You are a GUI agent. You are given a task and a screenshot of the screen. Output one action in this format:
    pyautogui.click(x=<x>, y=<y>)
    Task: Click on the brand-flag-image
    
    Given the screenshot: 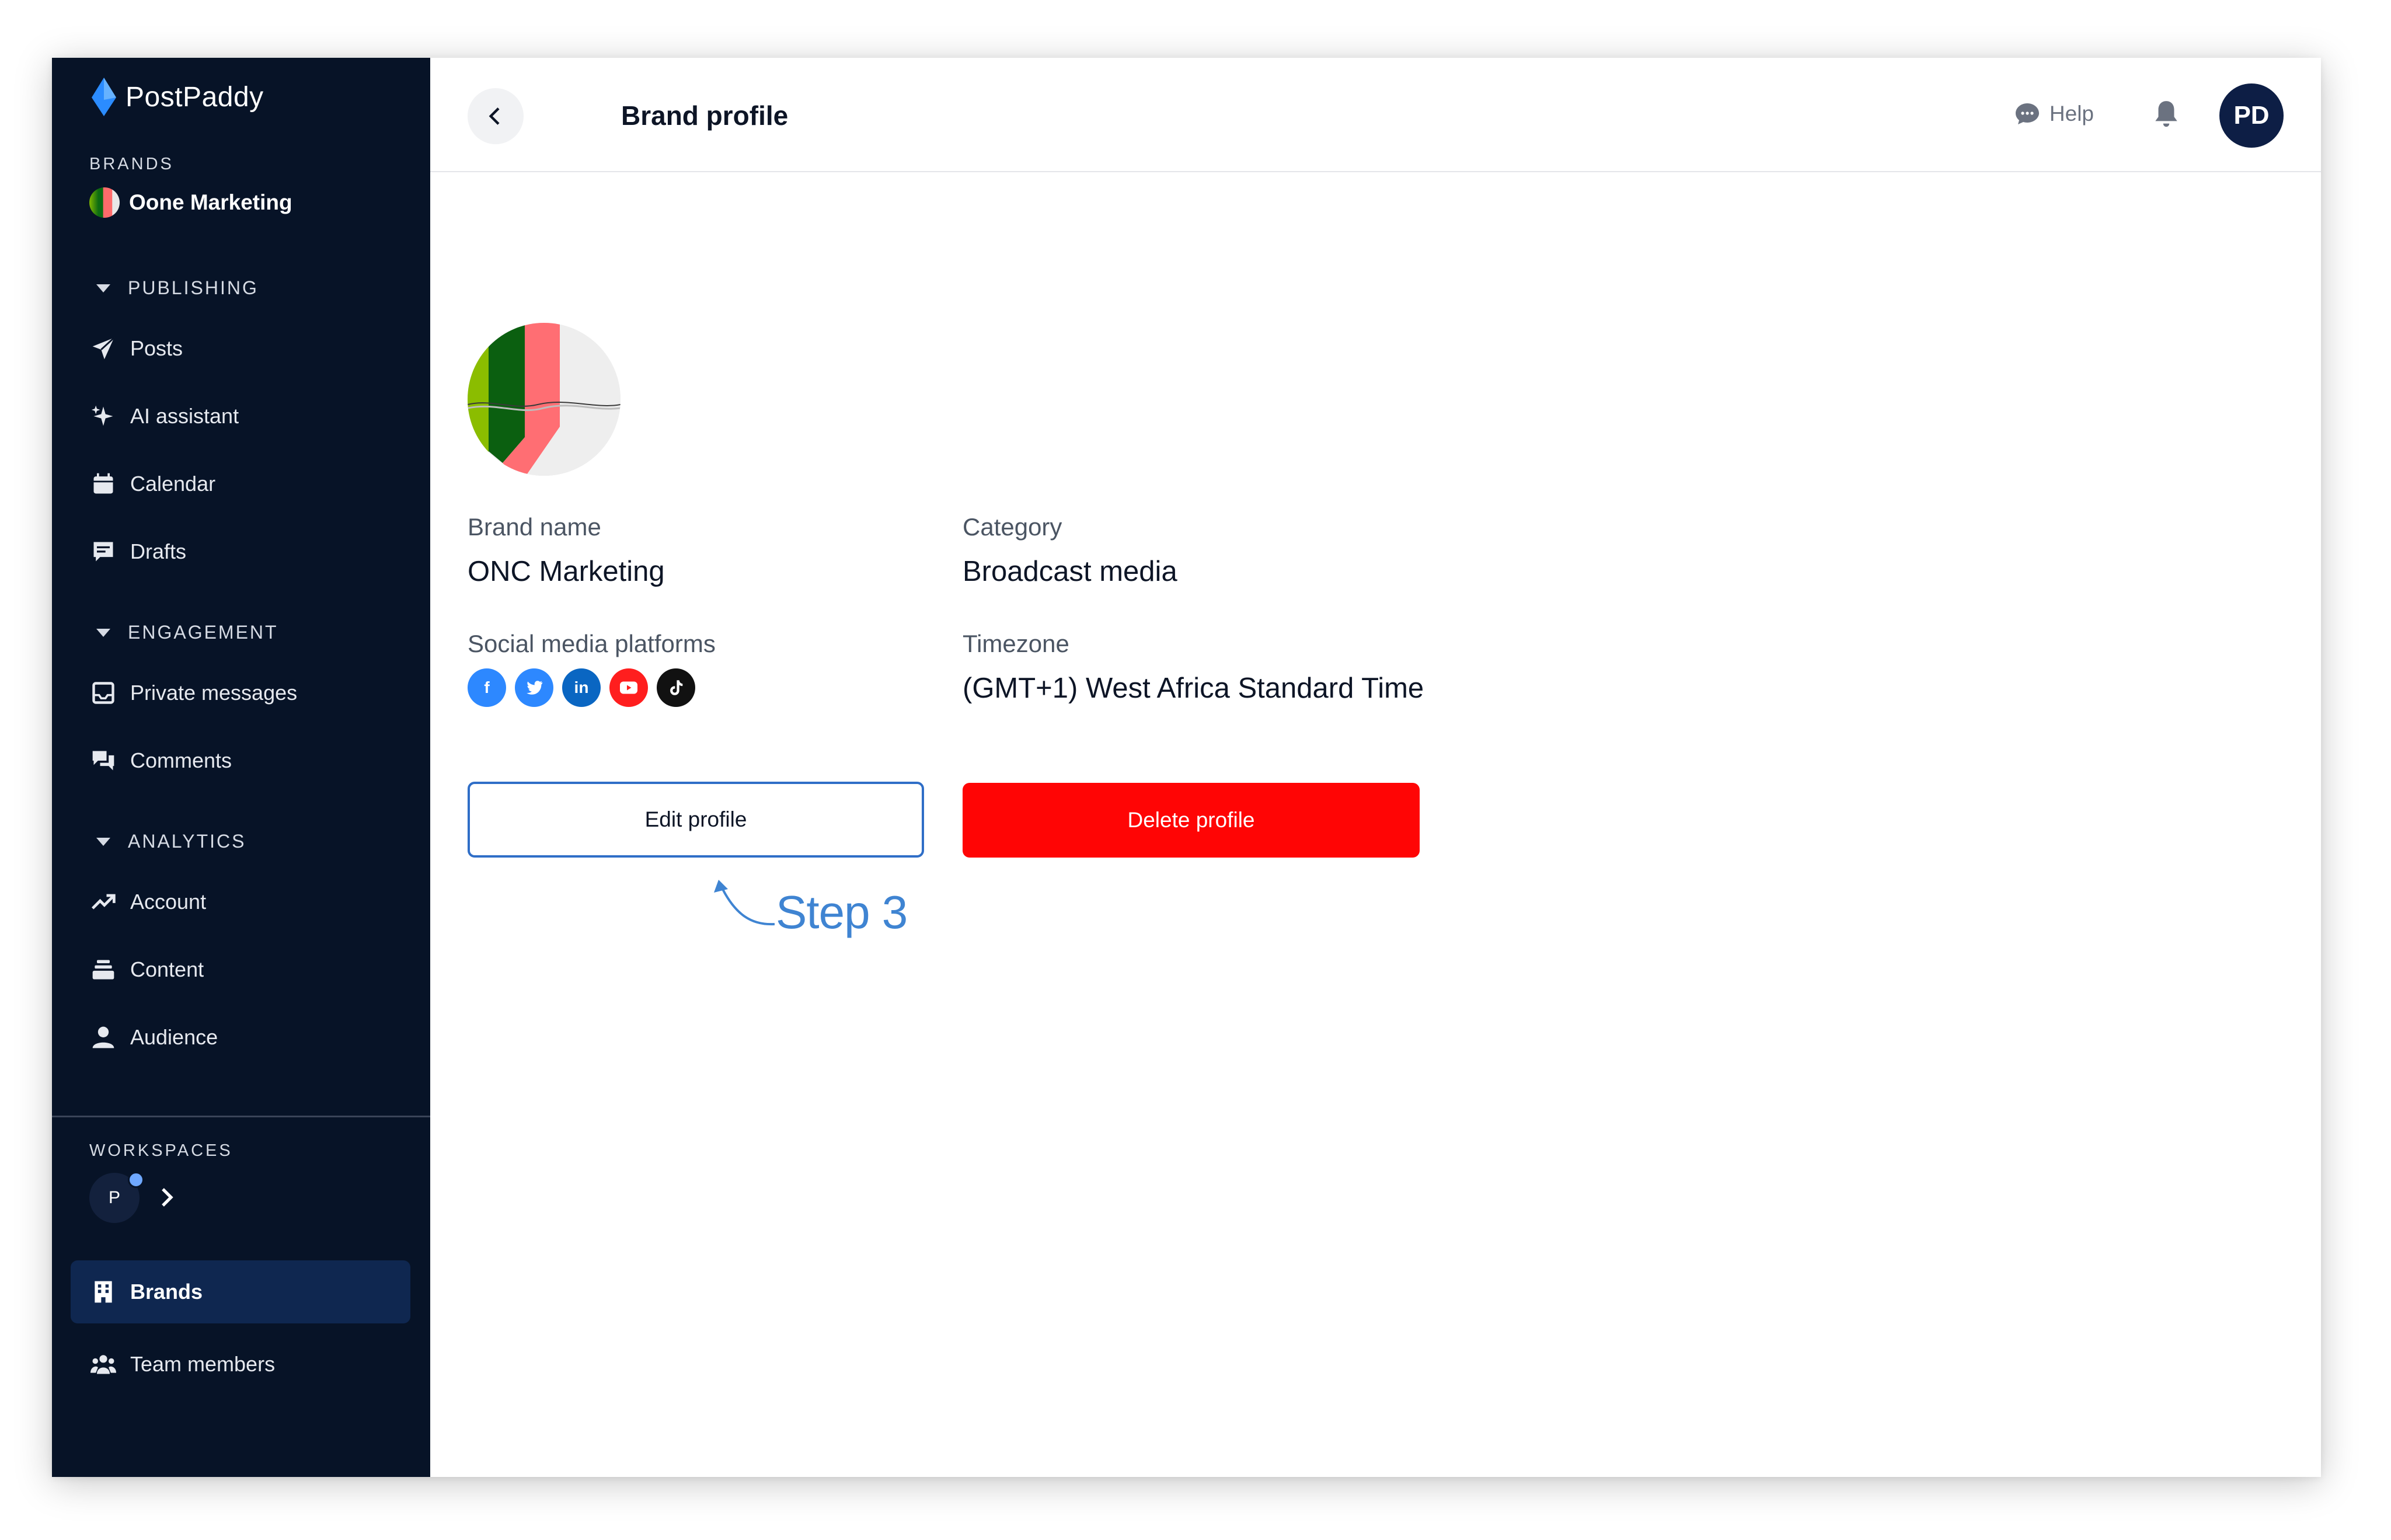 What is the action you would take?
    pyautogui.click(x=544, y=400)
    